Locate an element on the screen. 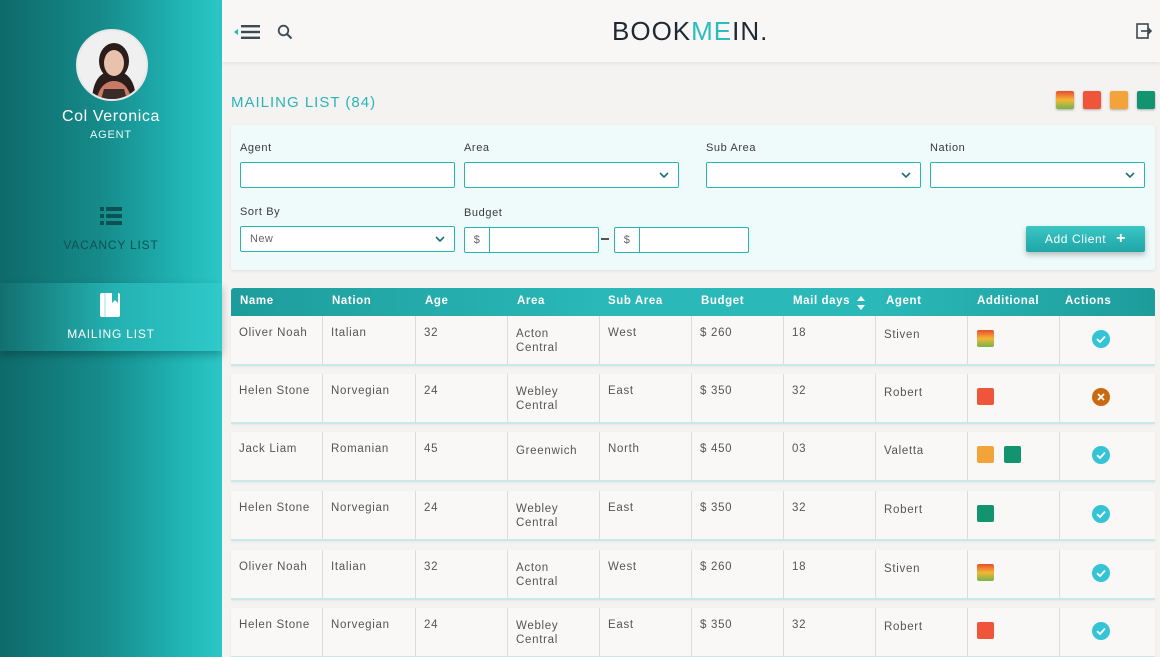  cell-area-line1: Acton is located at coordinates (532, 568).